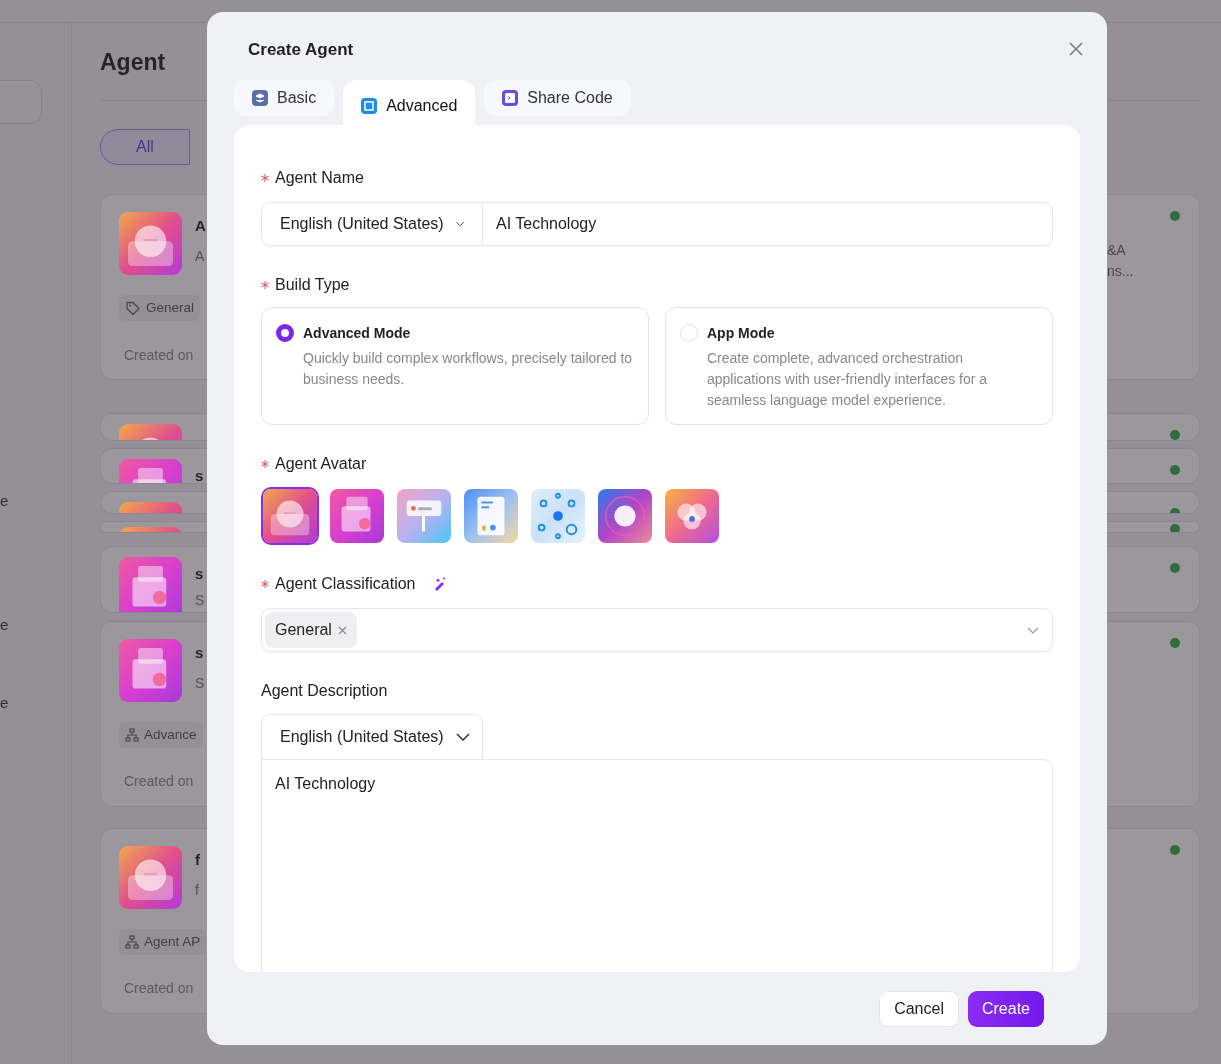 This screenshot has width=1221, height=1064. Describe the element at coordinates (197, 860) in the screenshot. I see `card-title: f` at that location.